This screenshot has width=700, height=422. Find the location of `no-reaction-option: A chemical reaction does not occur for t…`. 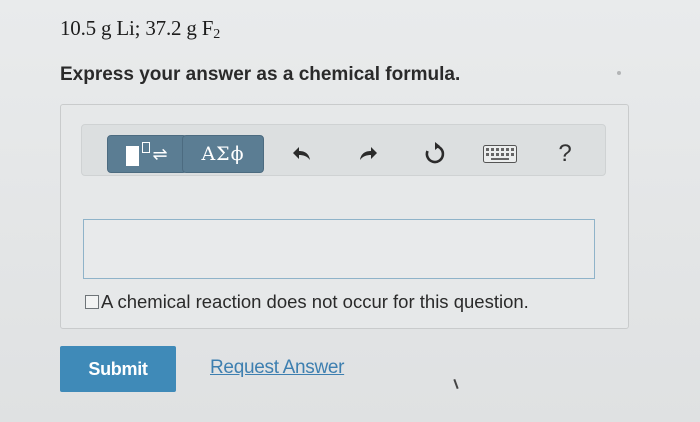

no-reaction-option: A chemical reaction does not occur for t… is located at coordinates (307, 302).